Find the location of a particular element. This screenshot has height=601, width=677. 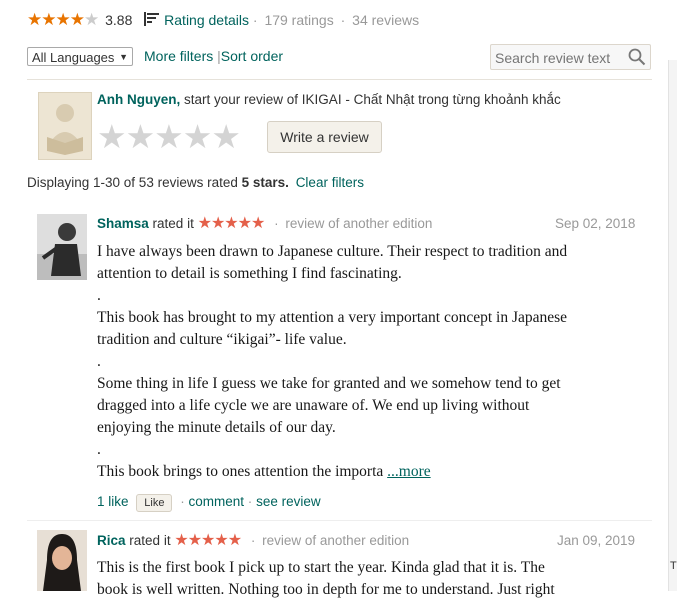

clear-filters-link: Clear filters is located at coordinates (330, 182).